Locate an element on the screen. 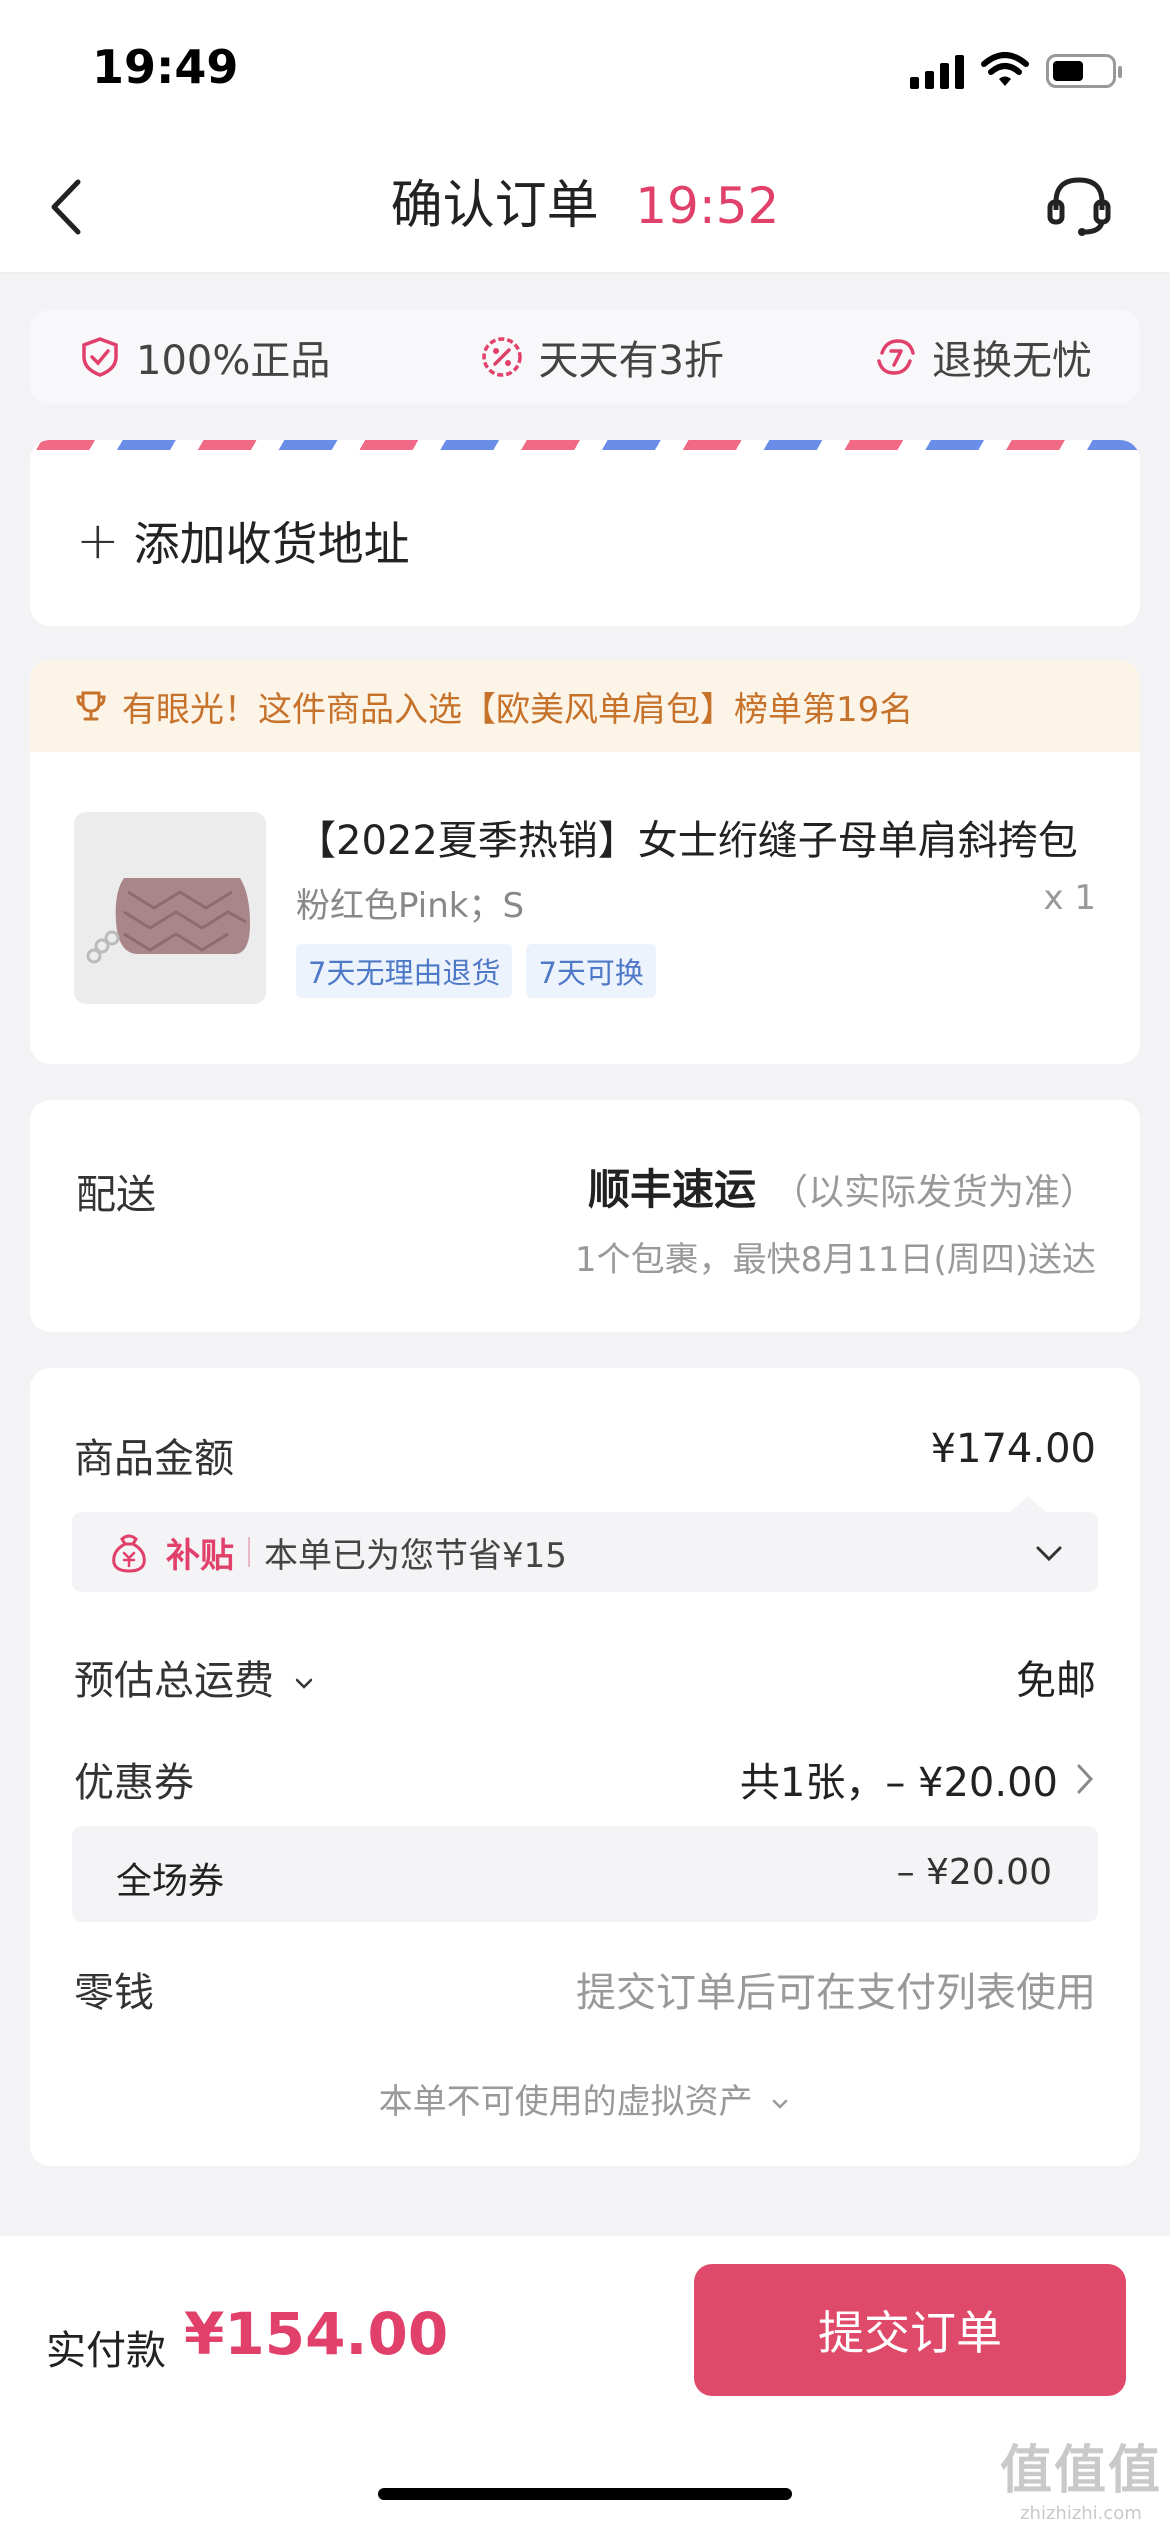  virtual-assets-toggle: 本单不可使用的虚拟资产 is located at coordinates (585, 2098).